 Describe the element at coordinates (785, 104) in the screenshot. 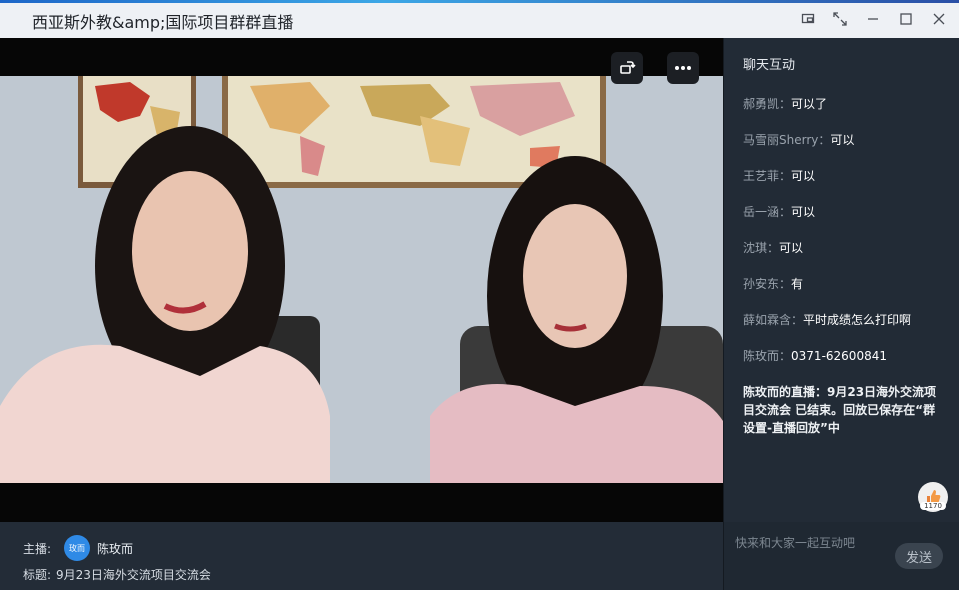

I see `chat-message: 郝勇凯：可以了` at that location.